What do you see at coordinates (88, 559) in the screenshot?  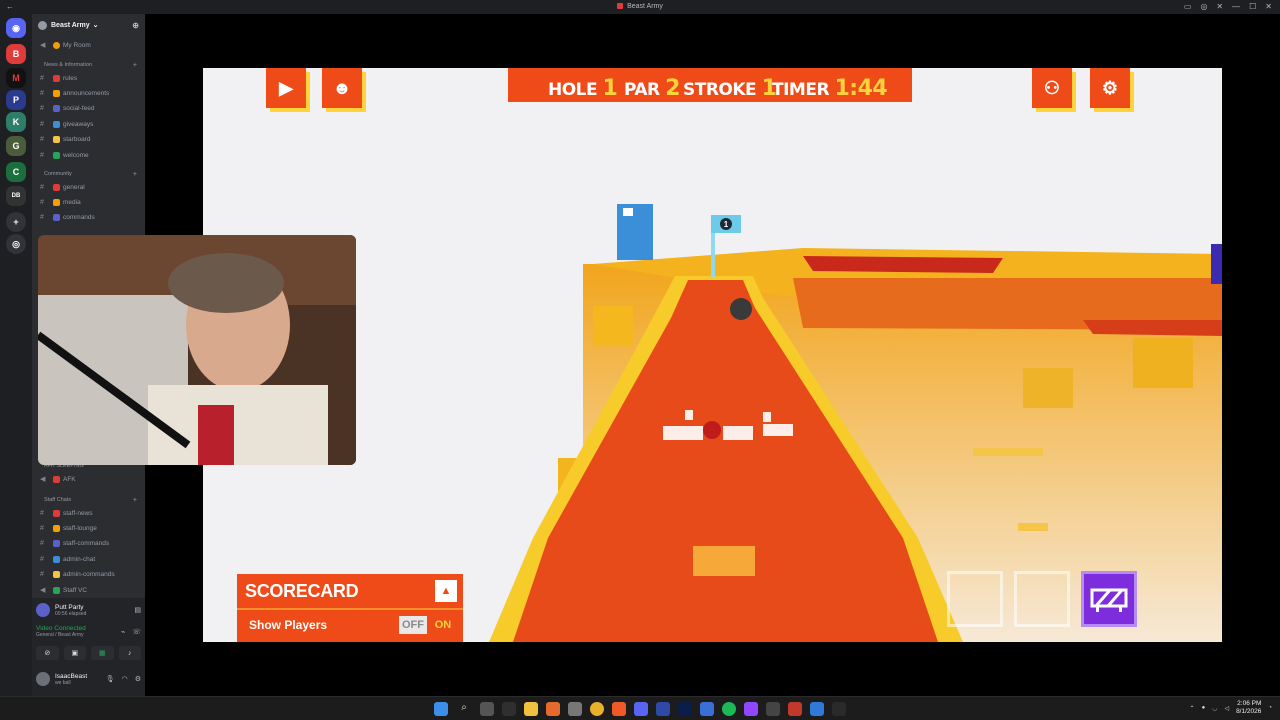 I see `channel-admin-chat: # admin-chat` at bounding box center [88, 559].